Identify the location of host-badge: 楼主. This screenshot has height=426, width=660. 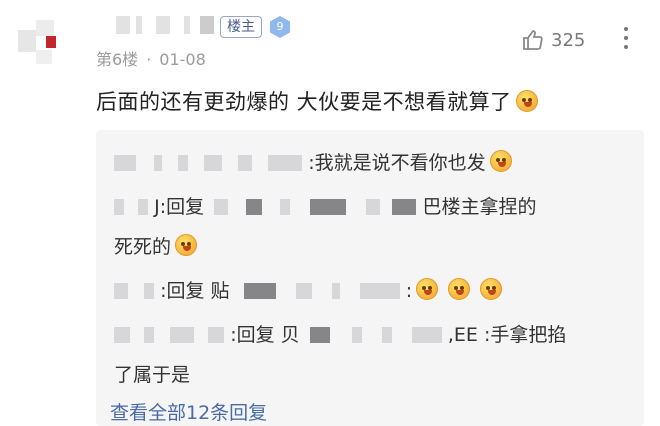
(241, 27).